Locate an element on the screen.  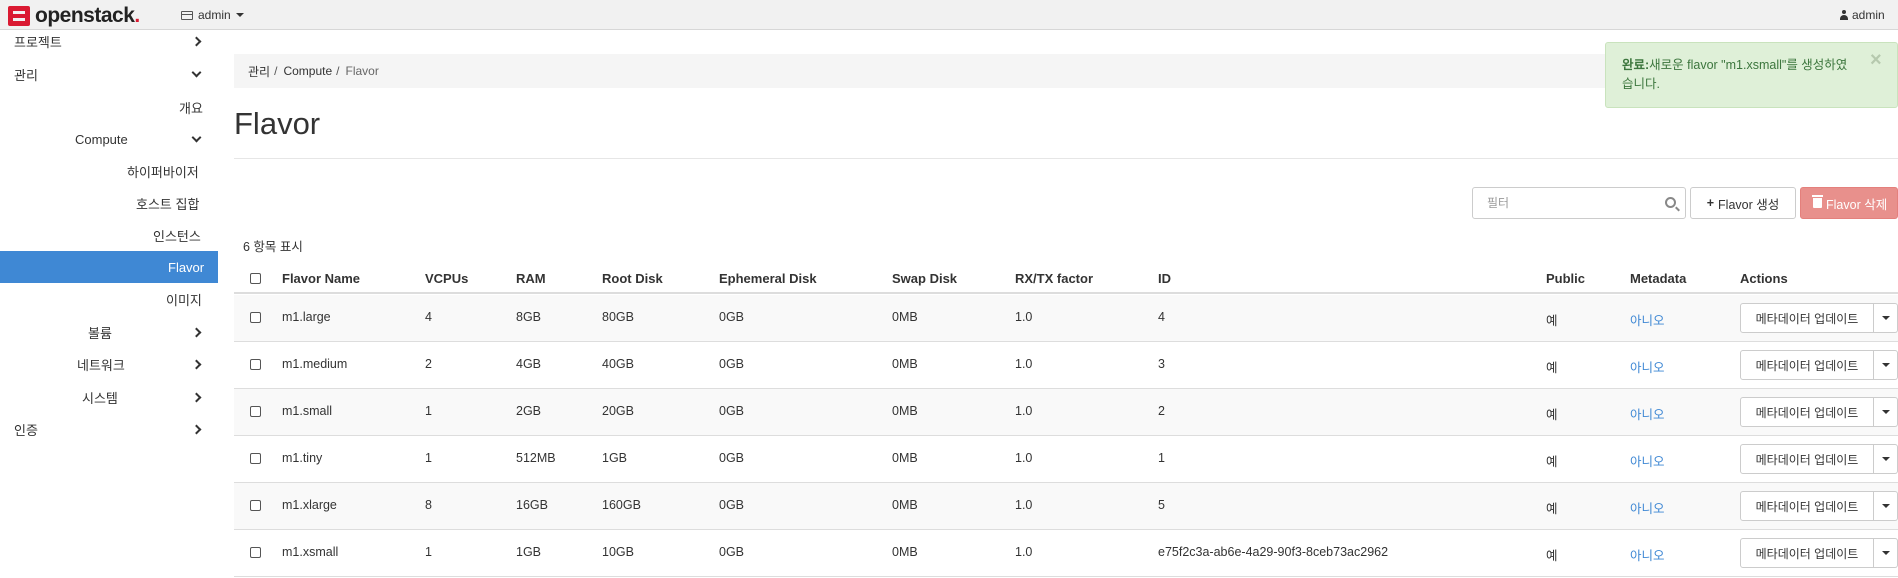
table-row: m1.tiny 1 512MB 1GB 0GB 0MB 1.0 1 예 아니오 메타데이터 업데이트 is located at coordinates (1066, 459).